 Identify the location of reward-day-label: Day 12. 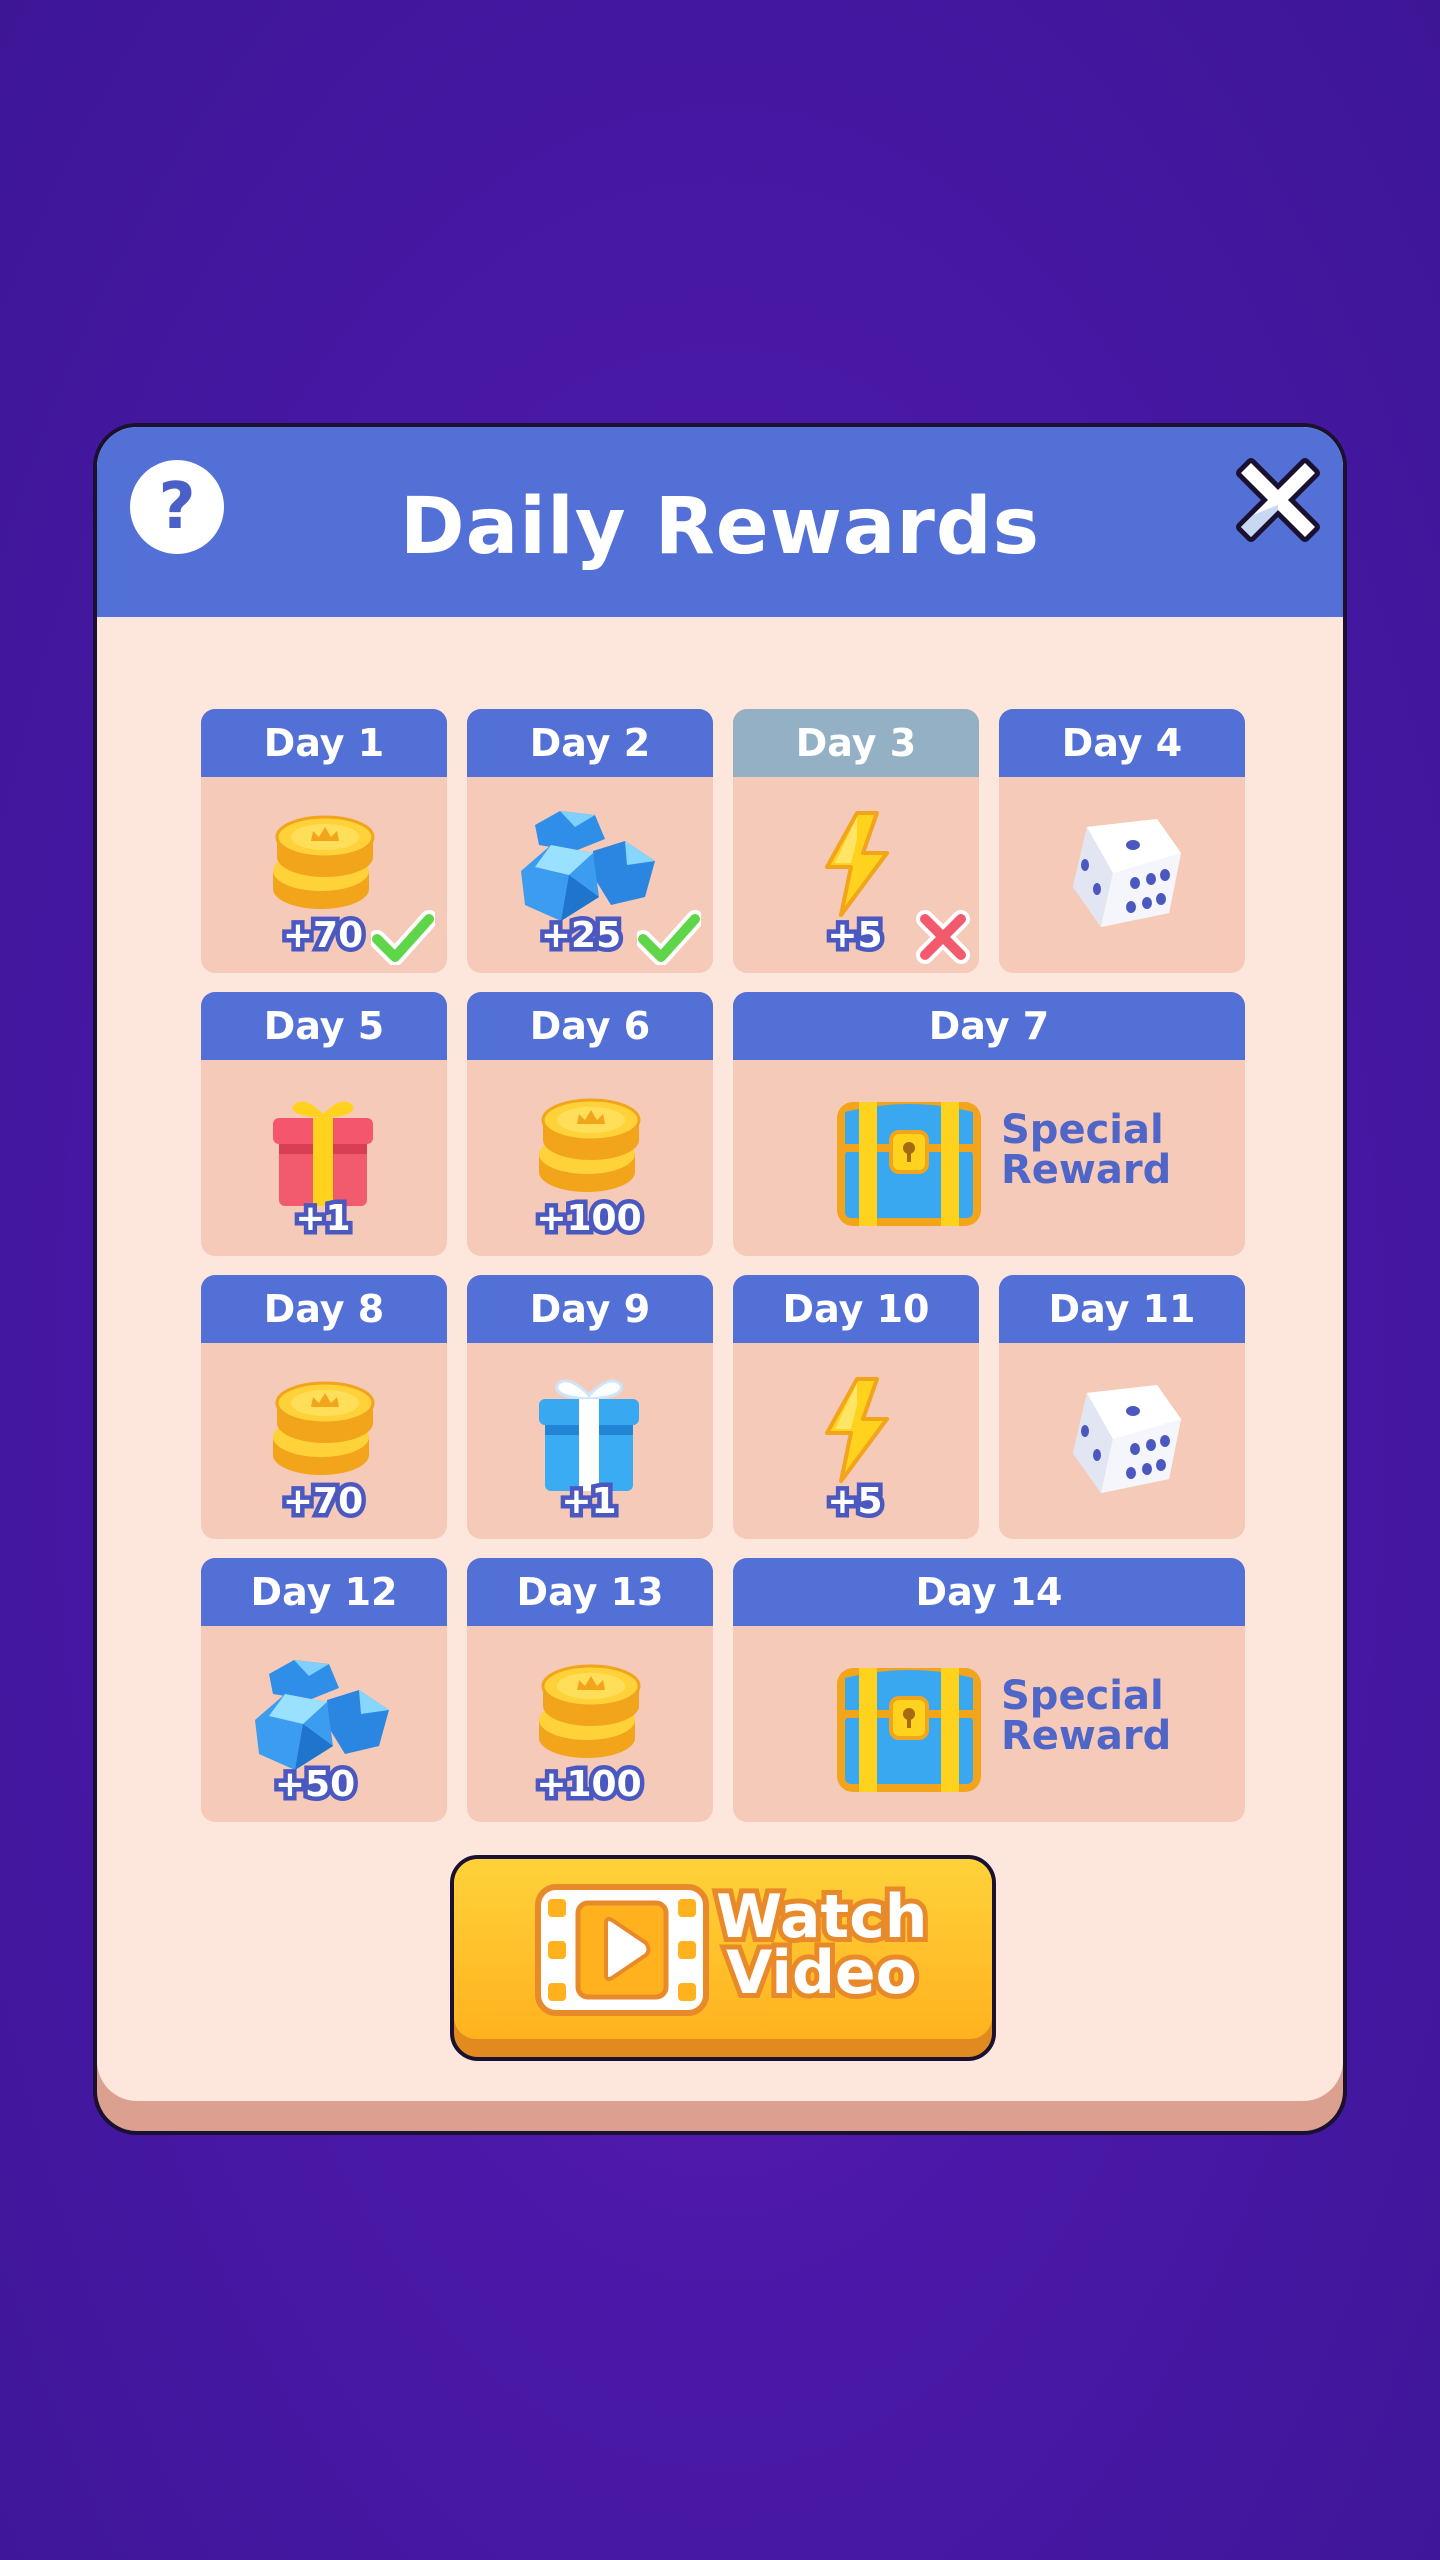
(324, 1592).